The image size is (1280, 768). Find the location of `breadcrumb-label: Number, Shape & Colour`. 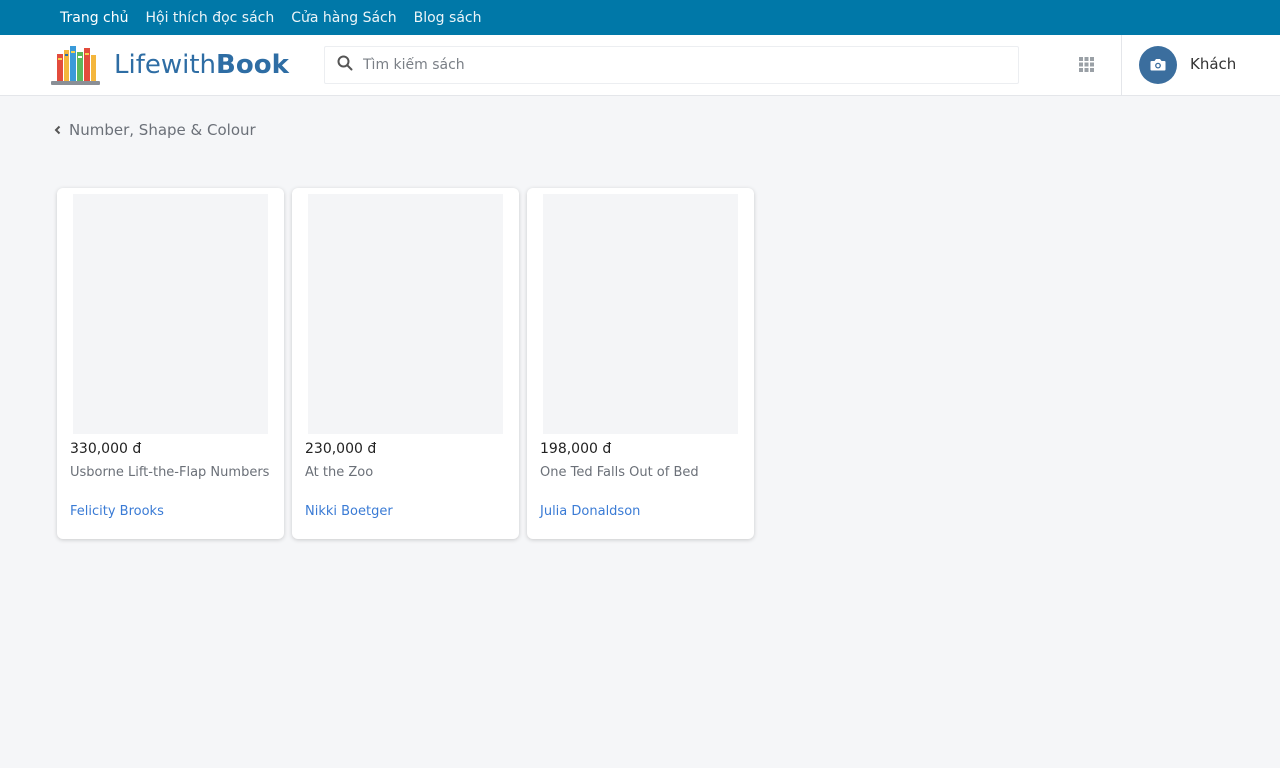

breadcrumb-label: Number, Shape & Colour is located at coordinates (162, 130).